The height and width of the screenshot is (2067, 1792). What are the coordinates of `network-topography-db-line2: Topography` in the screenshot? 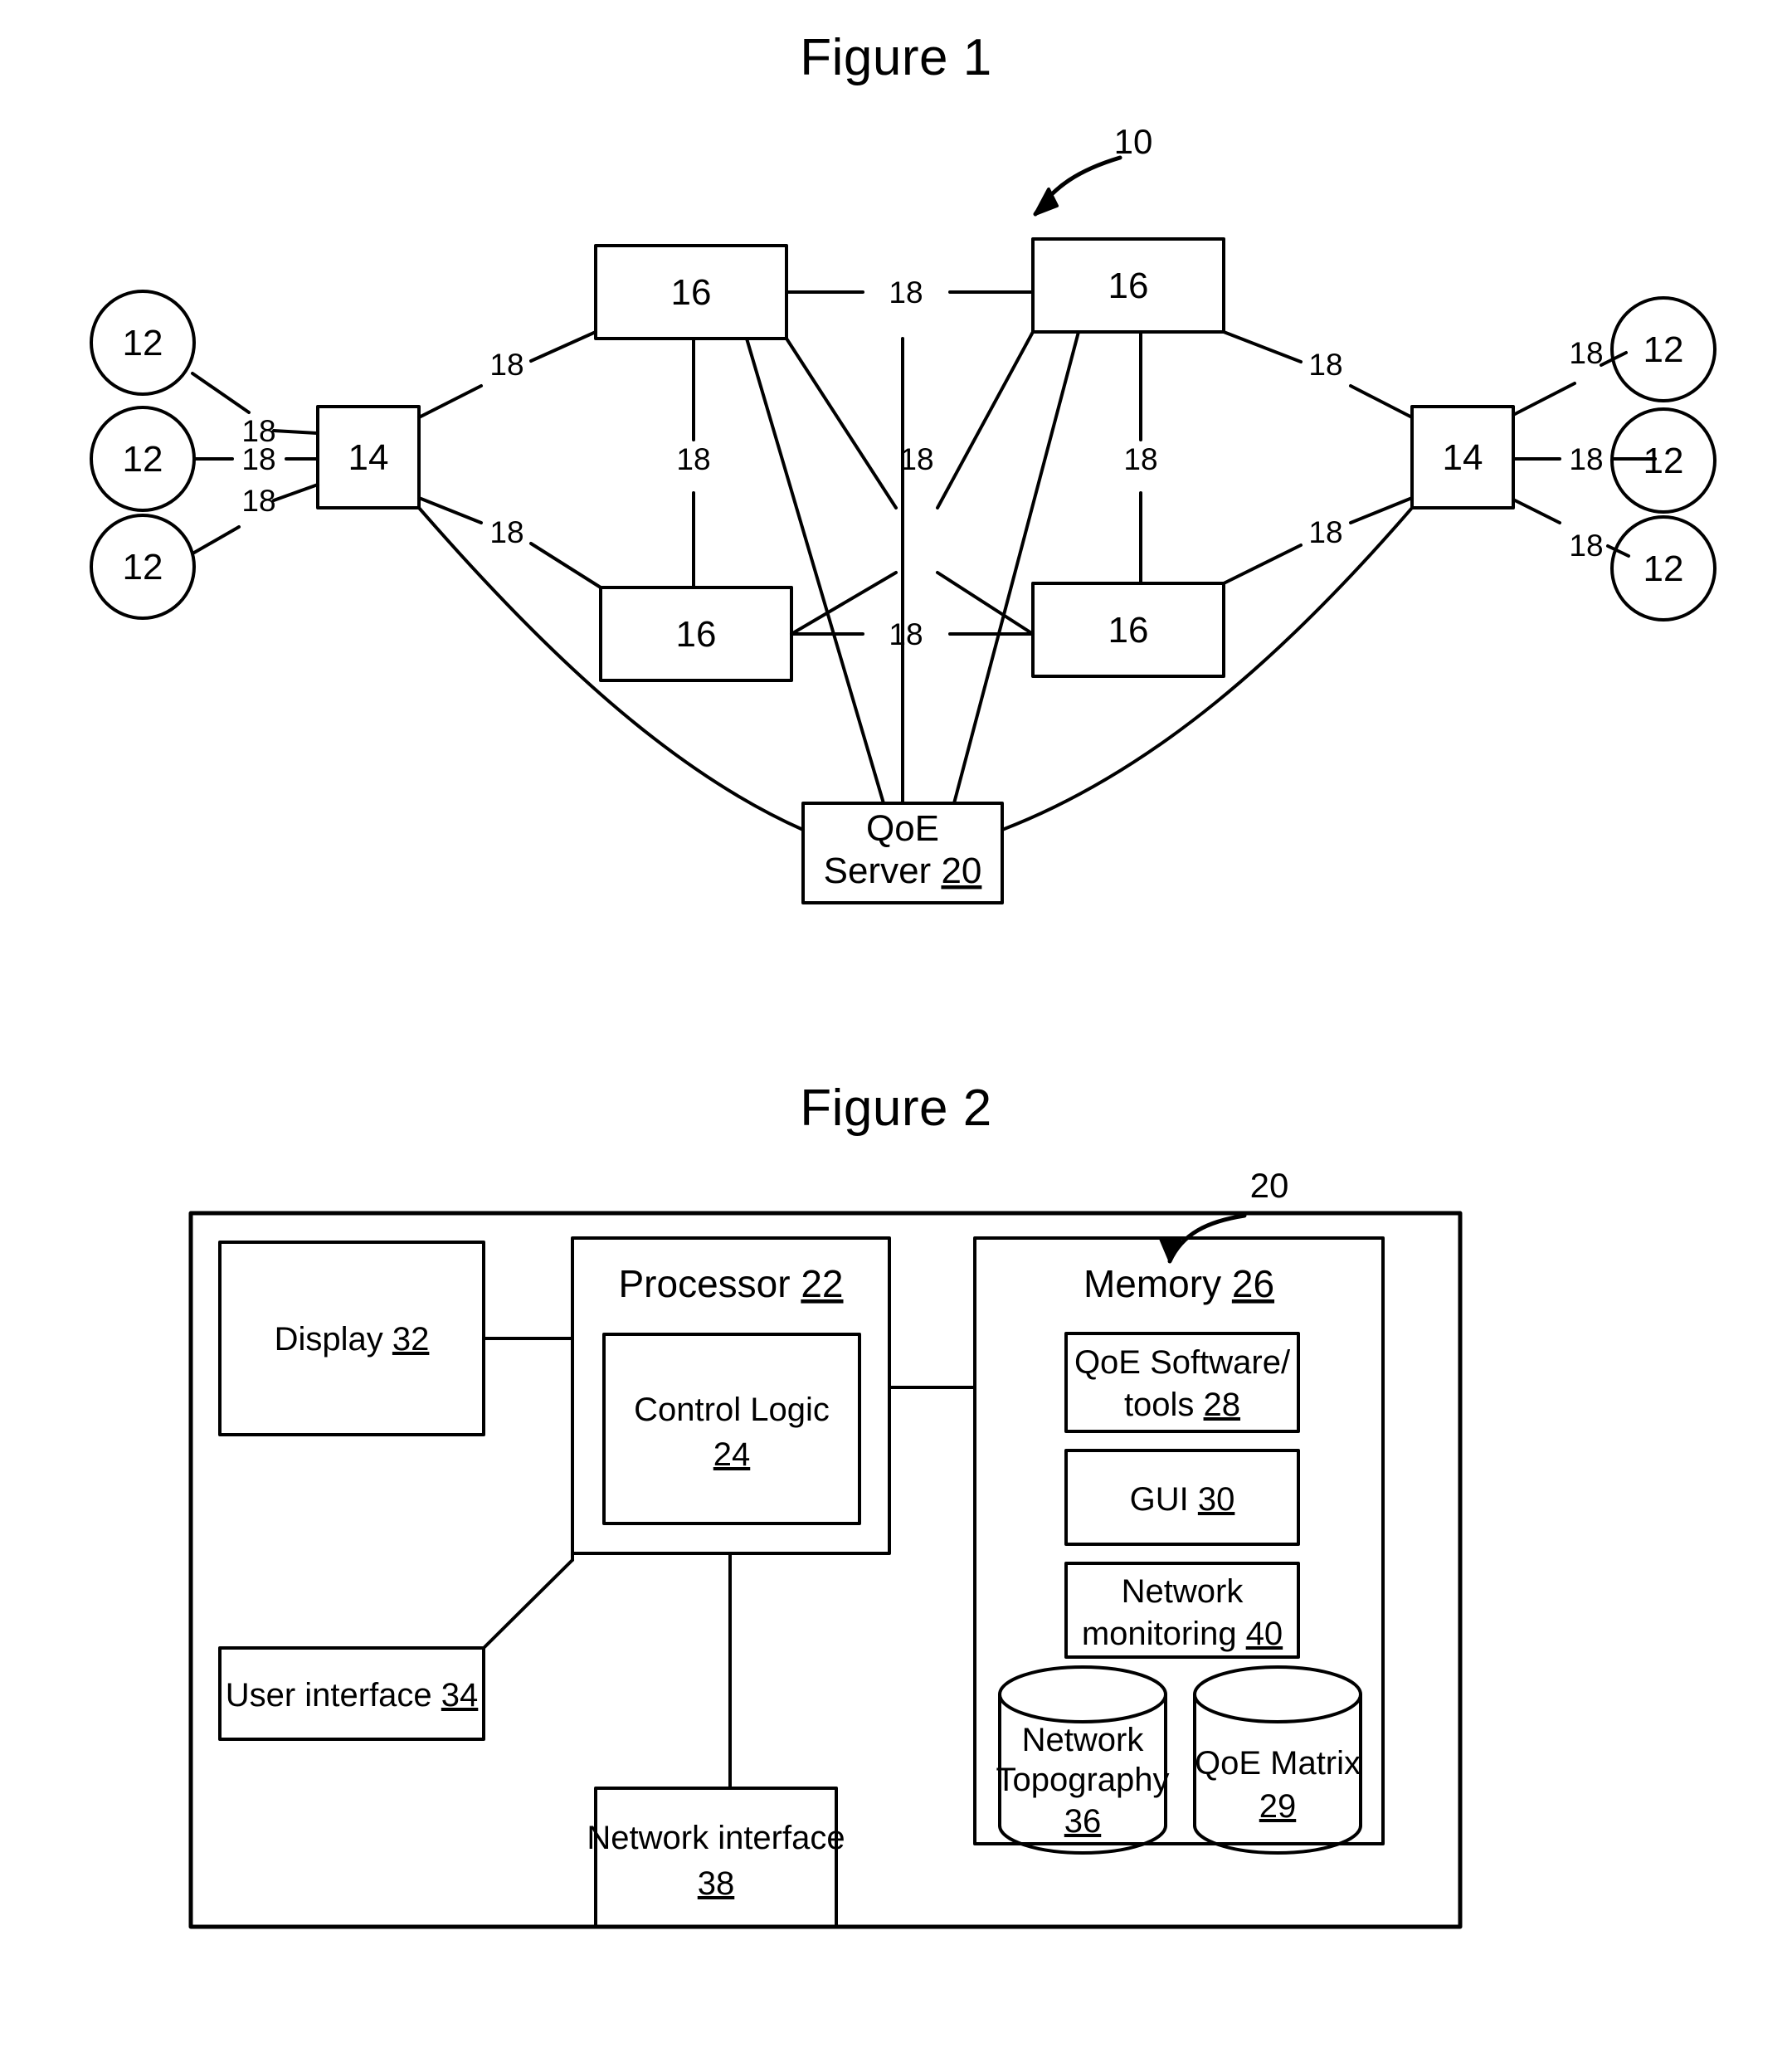 It's located at (1082, 1780).